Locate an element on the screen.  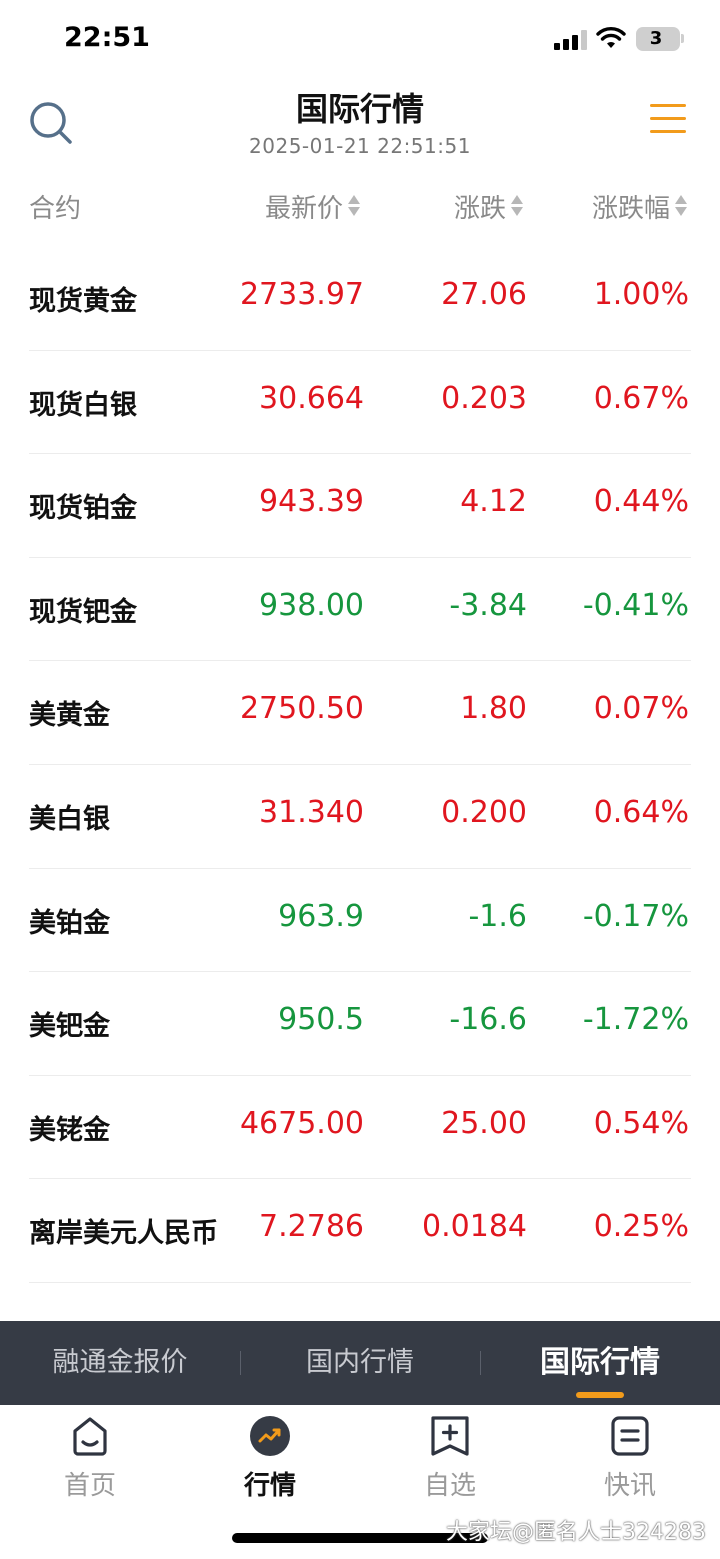
price-change-pct: 0.67% is located at coordinates (641, 398).